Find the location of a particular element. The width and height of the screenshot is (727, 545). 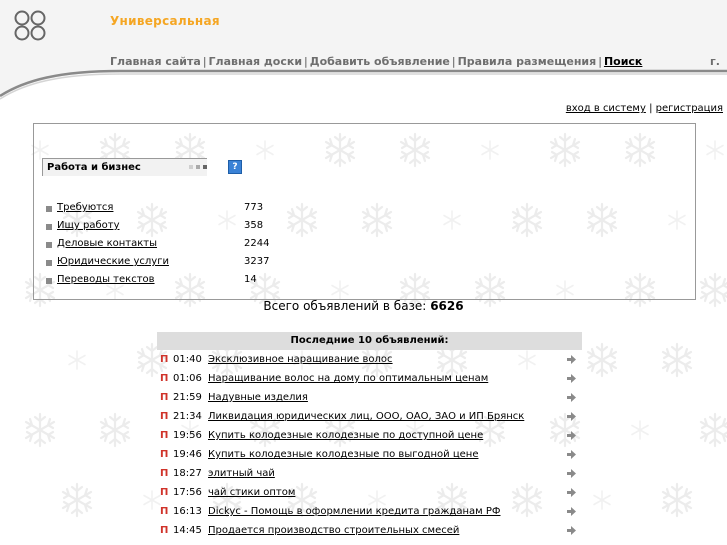

ad-time: 19:56 is located at coordinates (187, 435).